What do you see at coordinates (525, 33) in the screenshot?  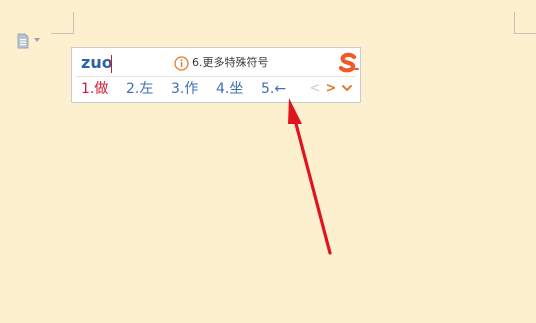 I see `crop-mark-top-right-horizontal` at bounding box center [525, 33].